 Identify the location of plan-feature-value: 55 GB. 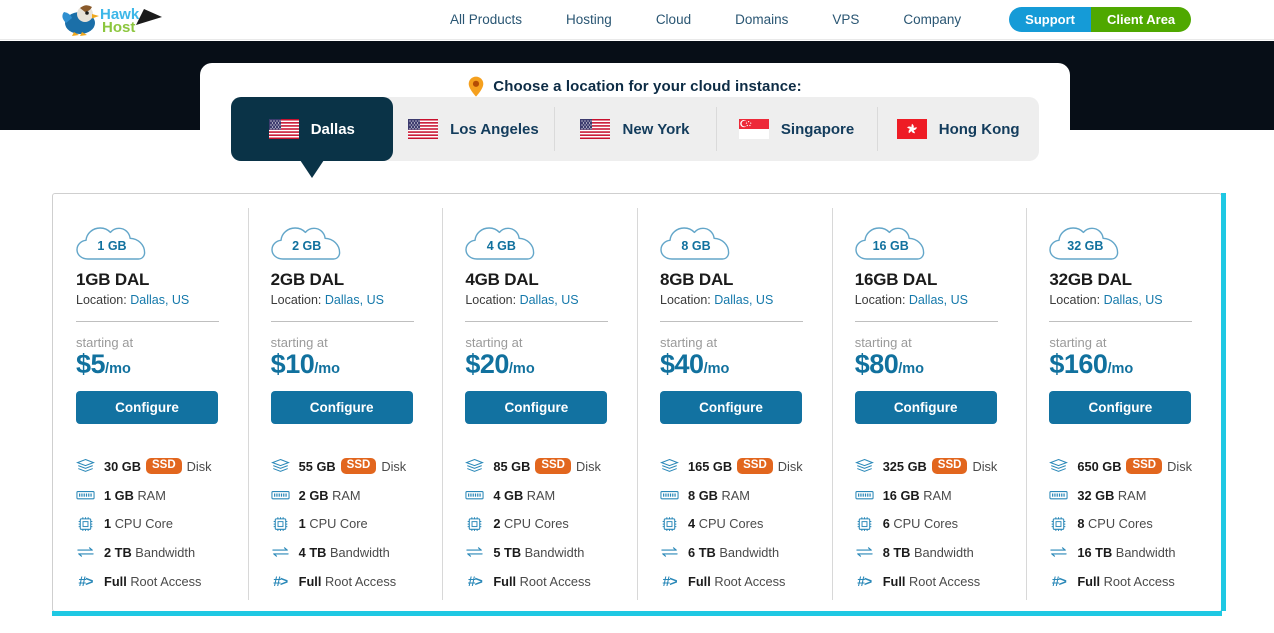
(317, 466).